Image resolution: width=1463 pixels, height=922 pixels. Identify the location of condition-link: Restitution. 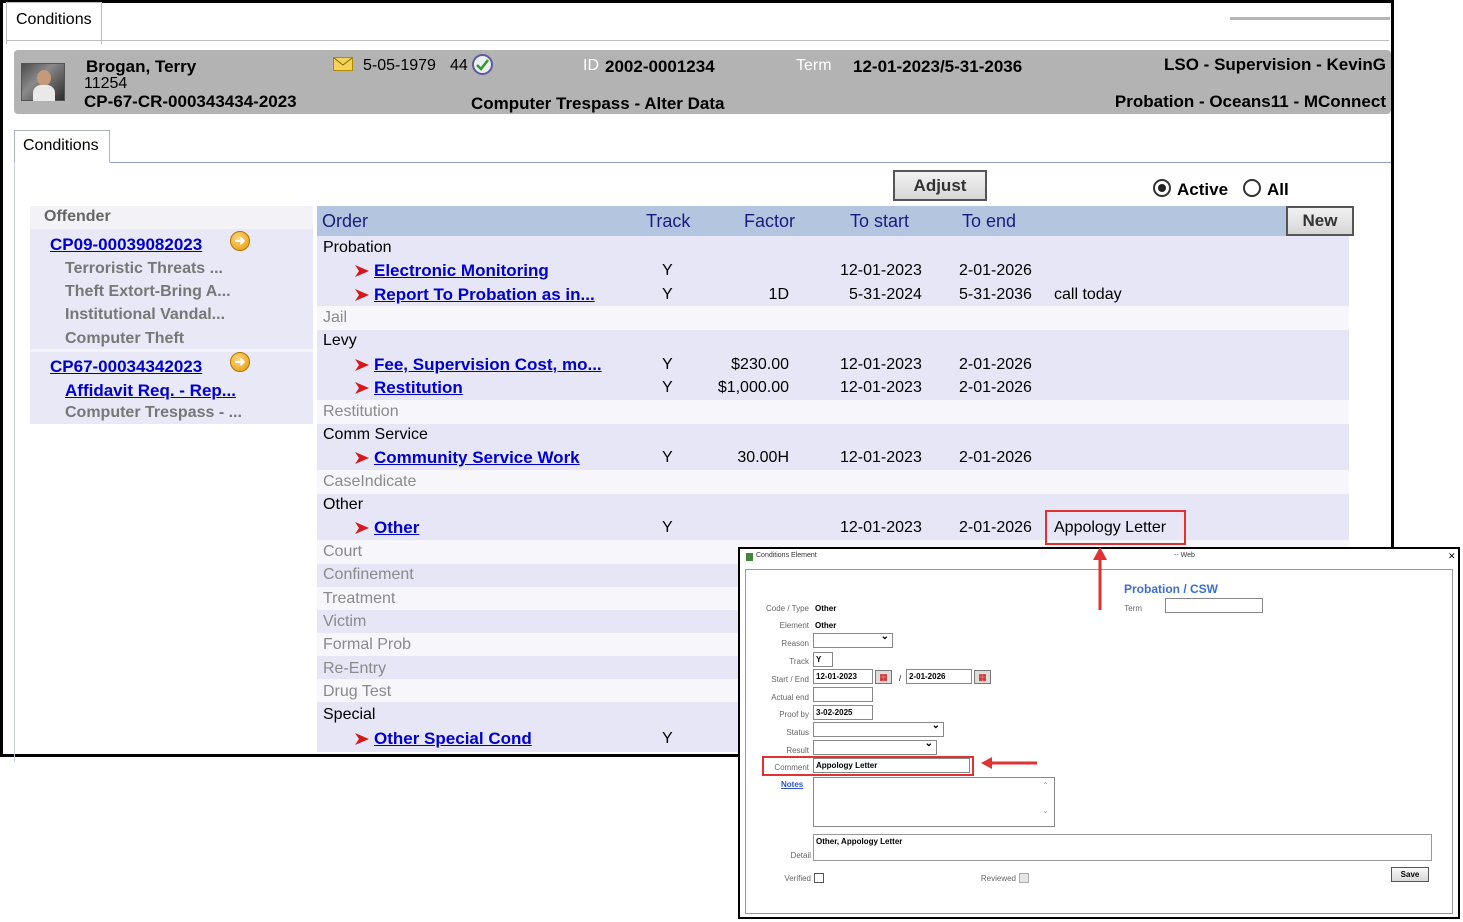
(418, 388).